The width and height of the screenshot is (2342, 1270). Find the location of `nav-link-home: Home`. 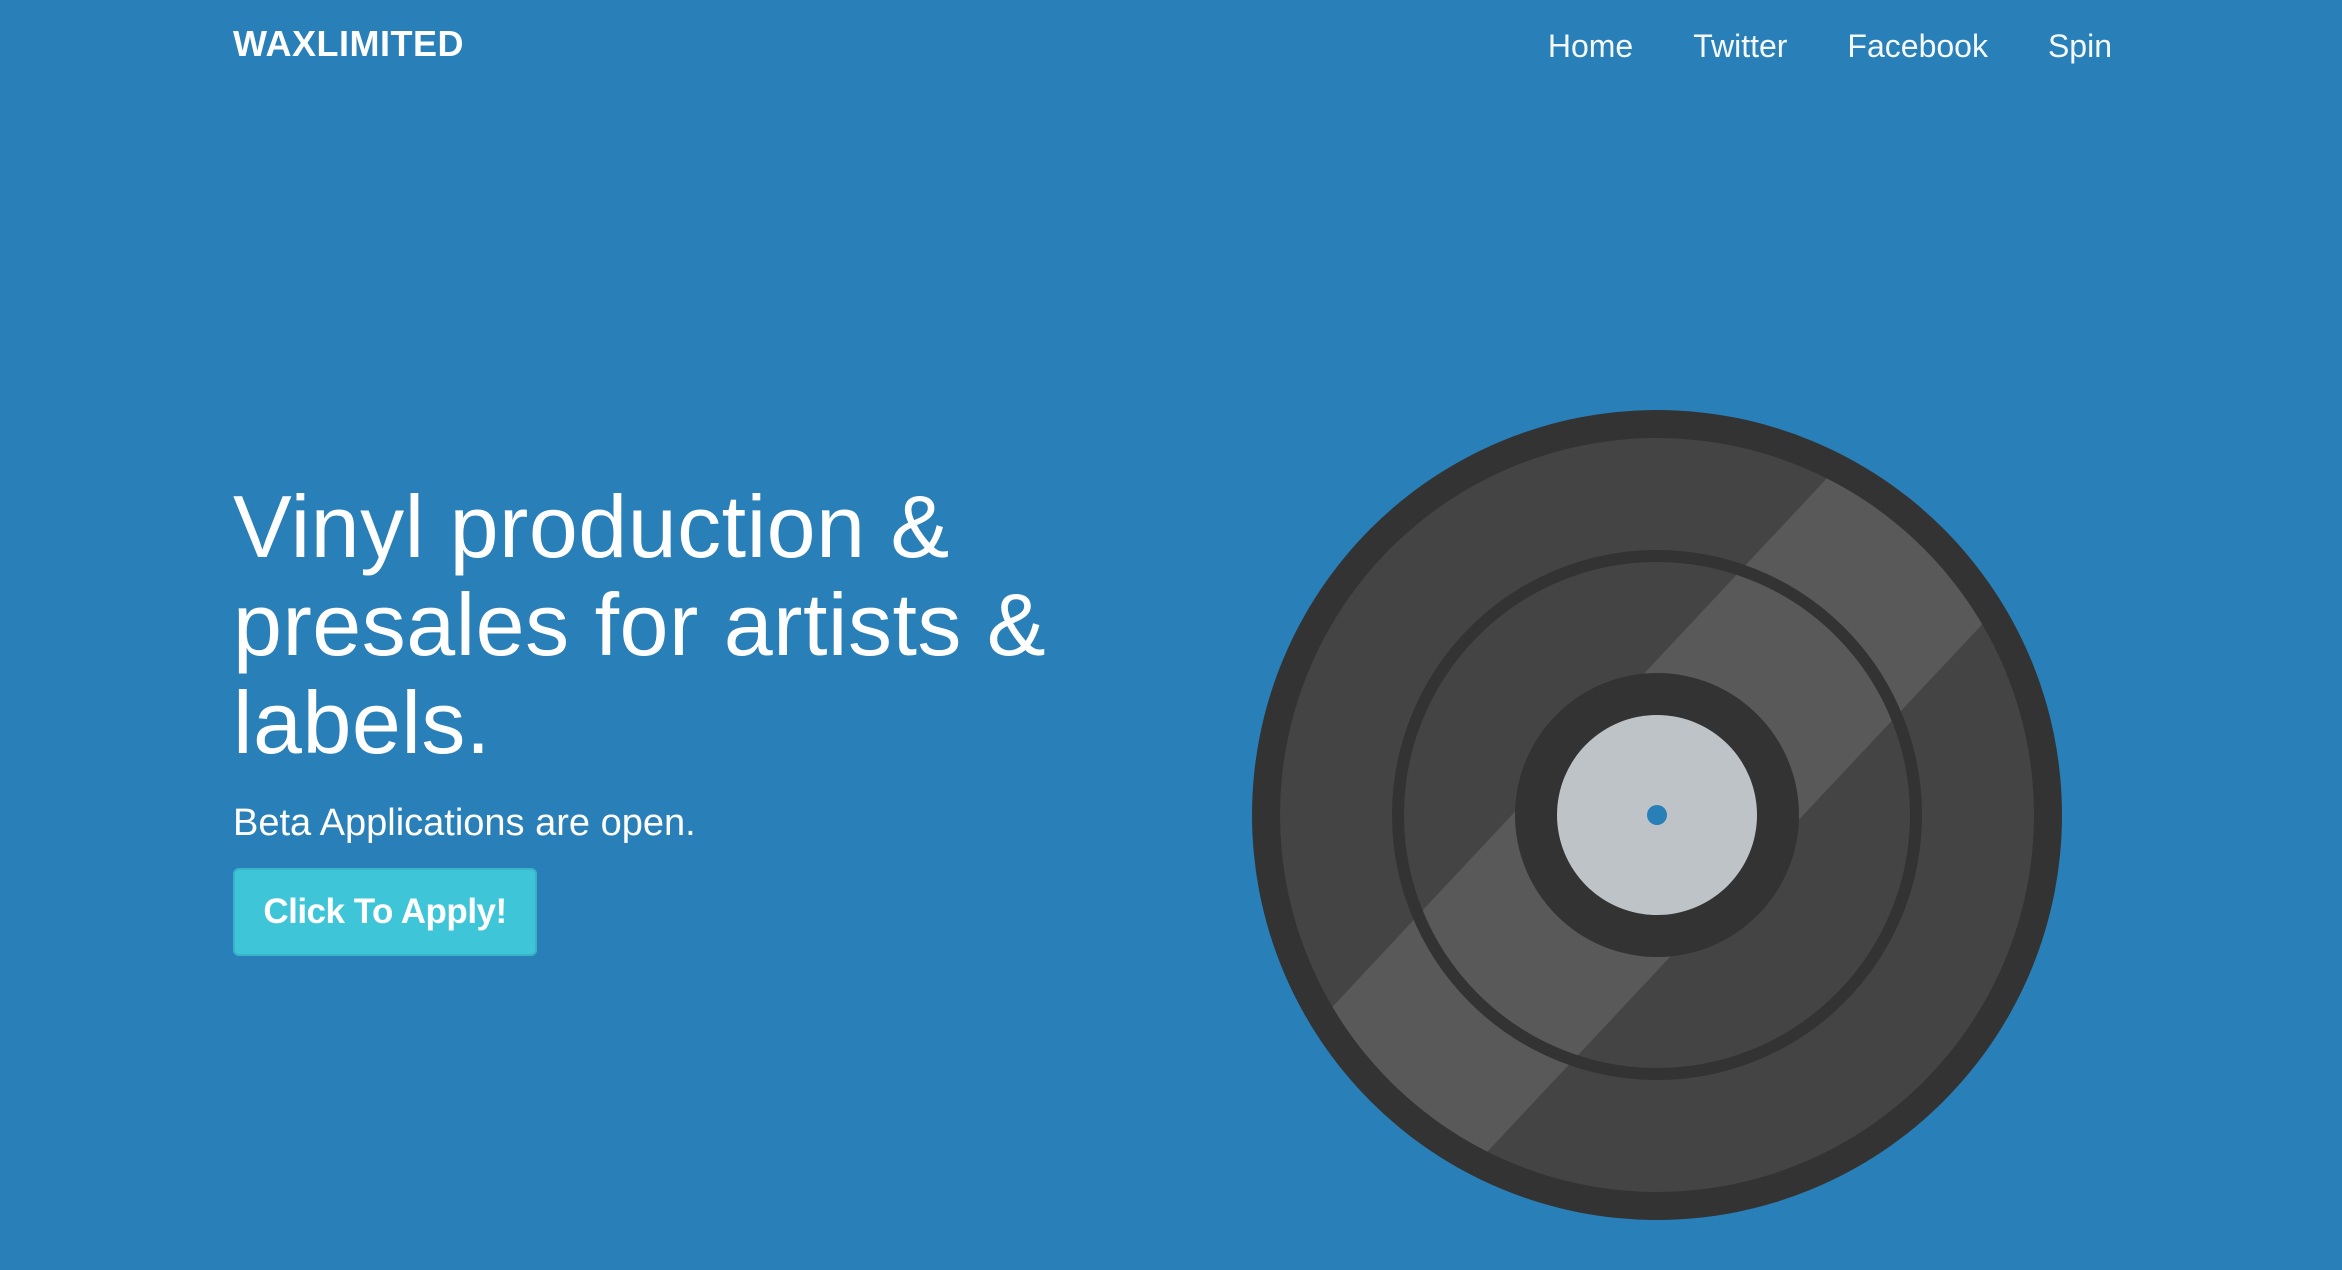

nav-link-home: Home is located at coordinates (1590, 46).